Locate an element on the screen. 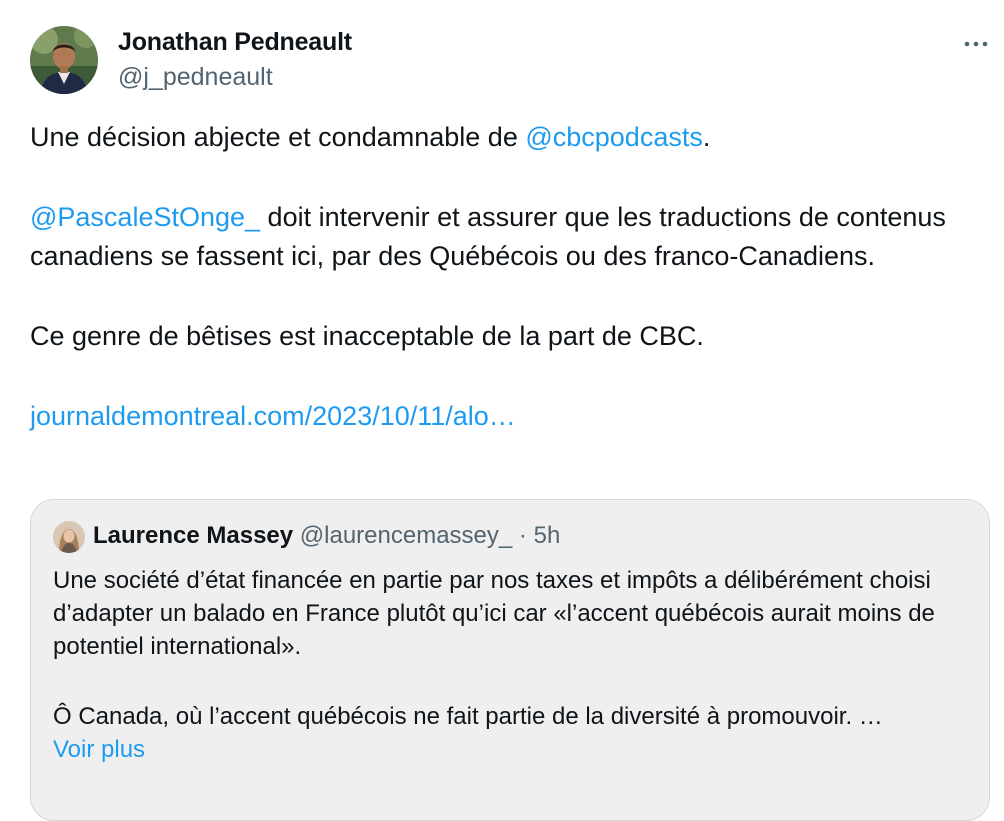 The width and height of the screenshot is (1004, 821). quoted-author-avatar is located at coordinates (69, 537).